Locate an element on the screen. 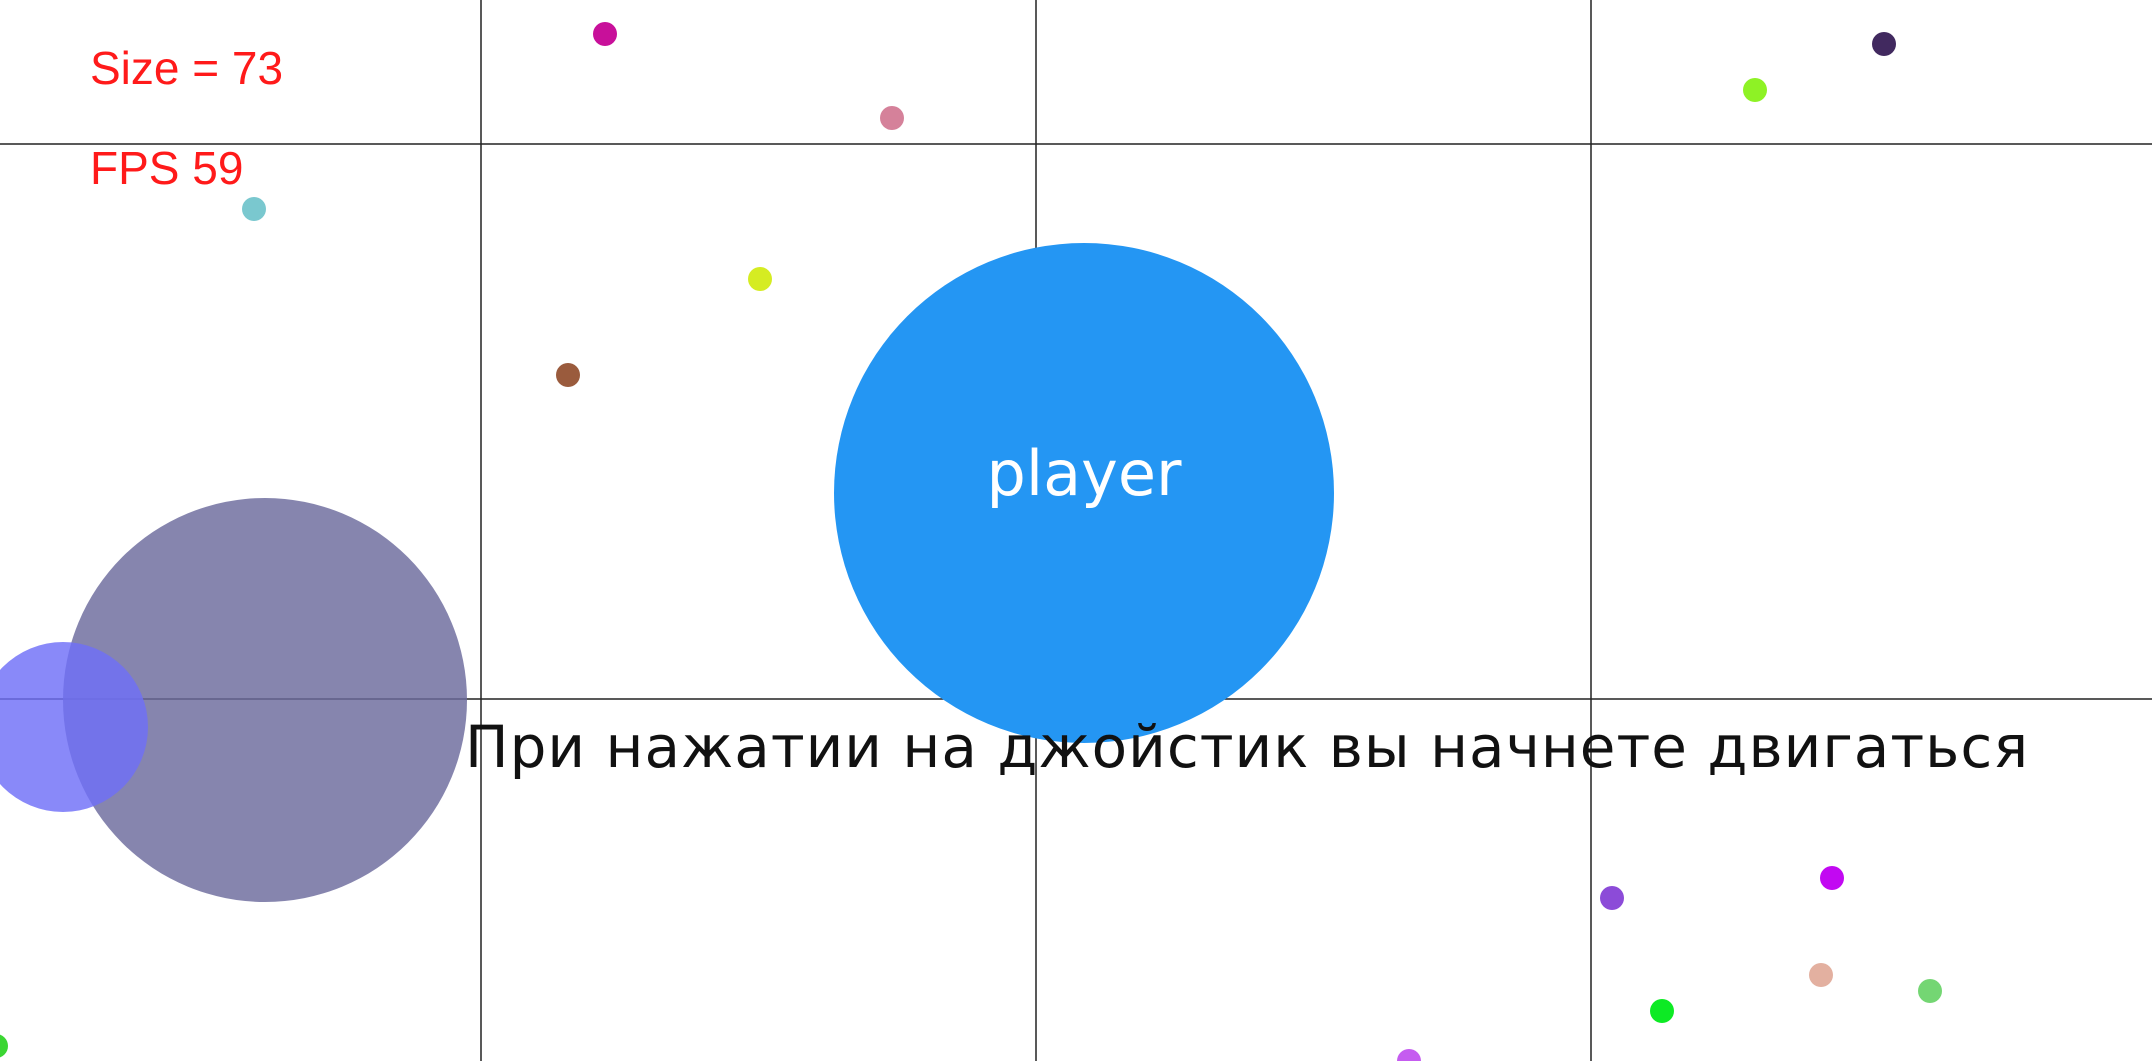 The width and height of the screenshot is (2152, 1061). fps-counter: FPS 59 is located at coordinates (167, 168).